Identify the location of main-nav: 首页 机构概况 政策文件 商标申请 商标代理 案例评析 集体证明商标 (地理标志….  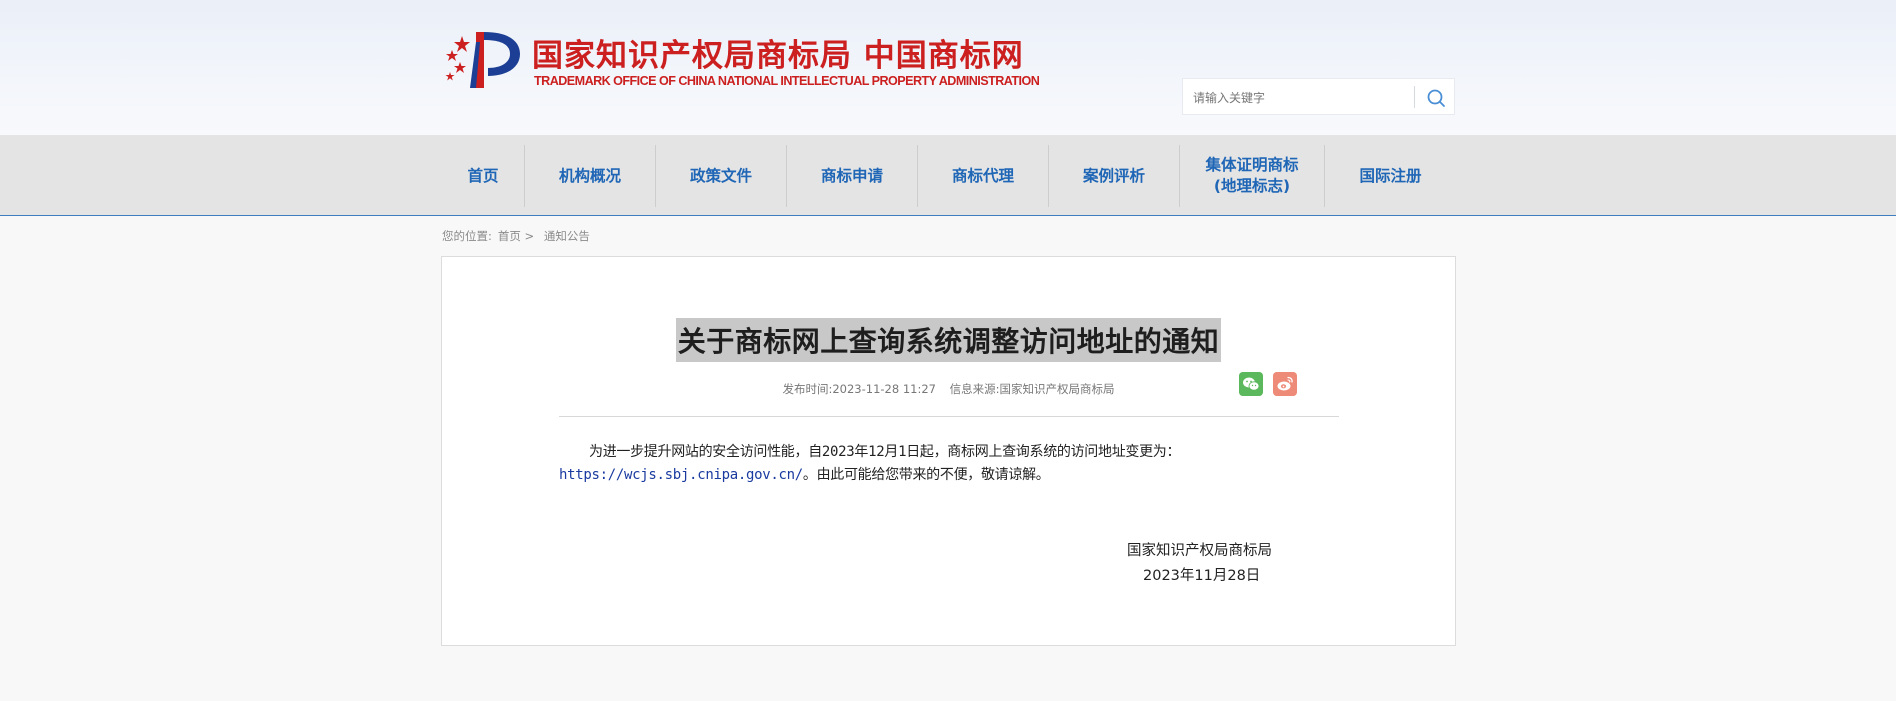
(948, 175).